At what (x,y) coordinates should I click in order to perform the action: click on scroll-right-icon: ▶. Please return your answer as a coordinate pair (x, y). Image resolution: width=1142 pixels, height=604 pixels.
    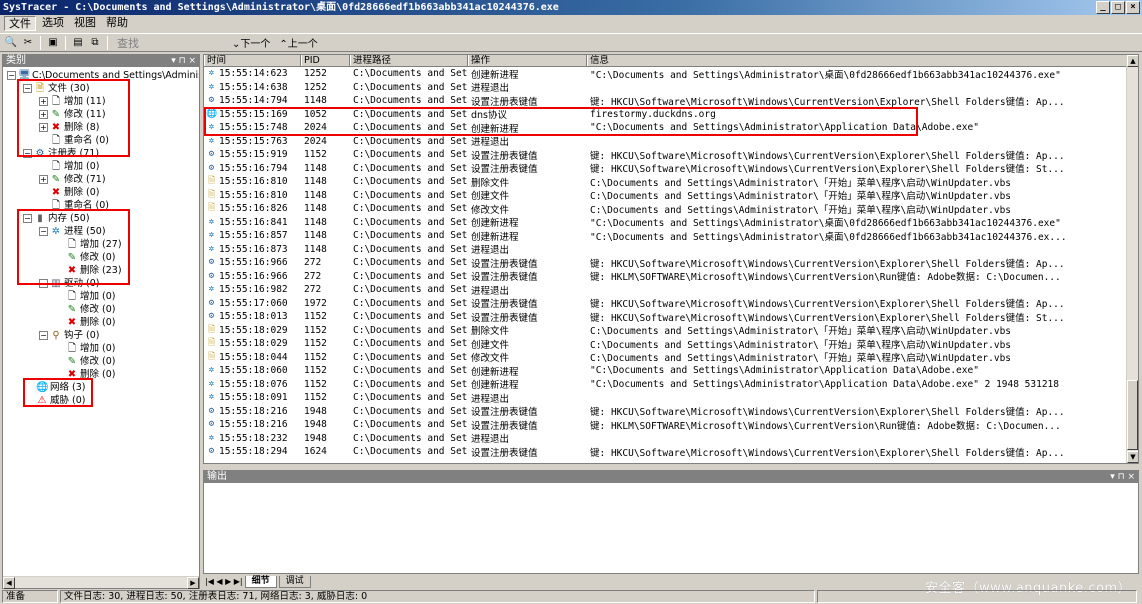
    Looking at the image, I should click on (193, 583).